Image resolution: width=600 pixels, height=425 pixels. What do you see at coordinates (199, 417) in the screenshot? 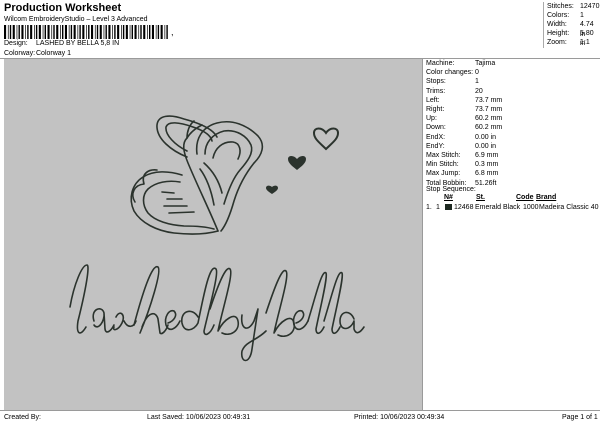
I see `last-saved: Last Saved: 10/06/2023 00:49:31` at bounding box center [199, 417].